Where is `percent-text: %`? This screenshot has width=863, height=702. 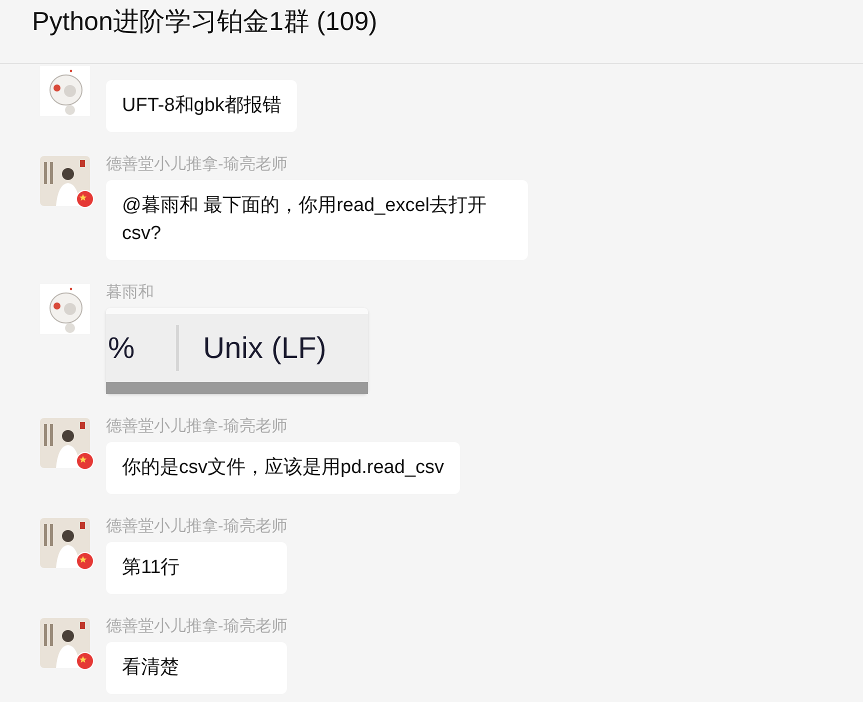
percent-text: % is located at coordinates (121, 348).